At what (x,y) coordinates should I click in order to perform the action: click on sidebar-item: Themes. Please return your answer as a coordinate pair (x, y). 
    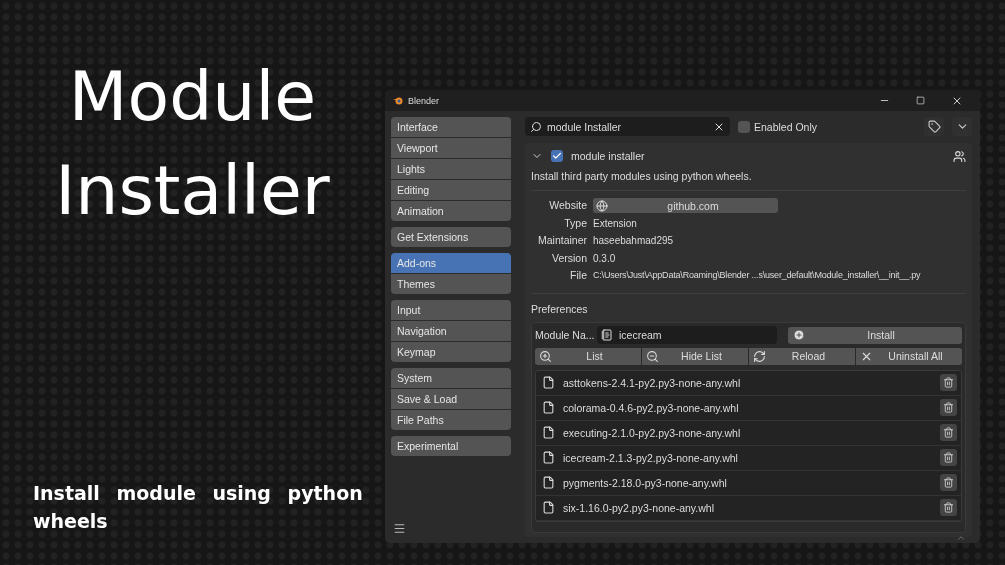
    Looking at the image, I should click on (451, 284).